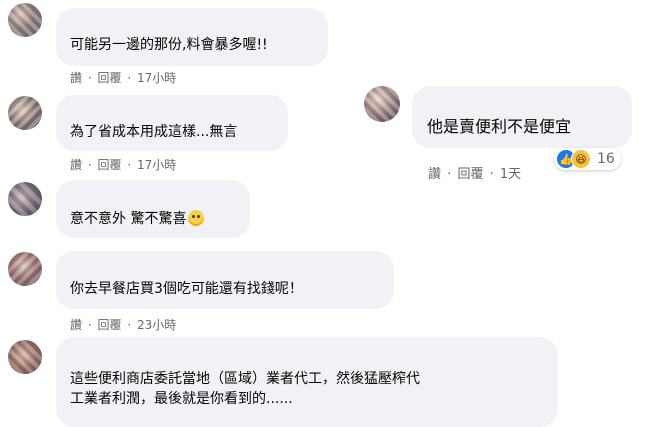 The height and width of the screenshot is (427, 650). Describe the element at coordinates (510, 174) in the screenshot. I see `timestamp-link: 1天` at that location.